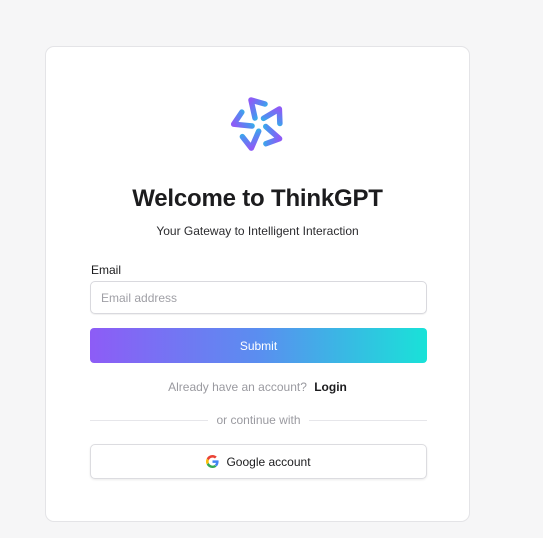 This screenshot has height=538, width=543. I want to click on logo-icon, so click(256, 124).